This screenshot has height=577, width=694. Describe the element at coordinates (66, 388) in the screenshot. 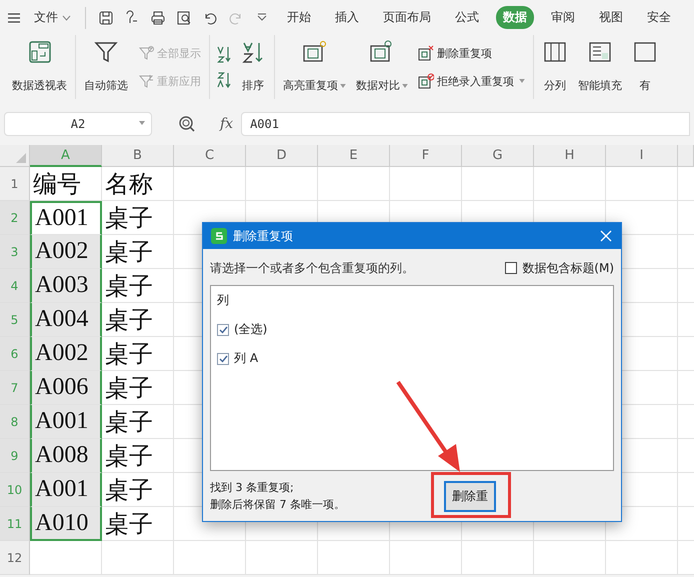

I see `table-cell: A006` at that location.